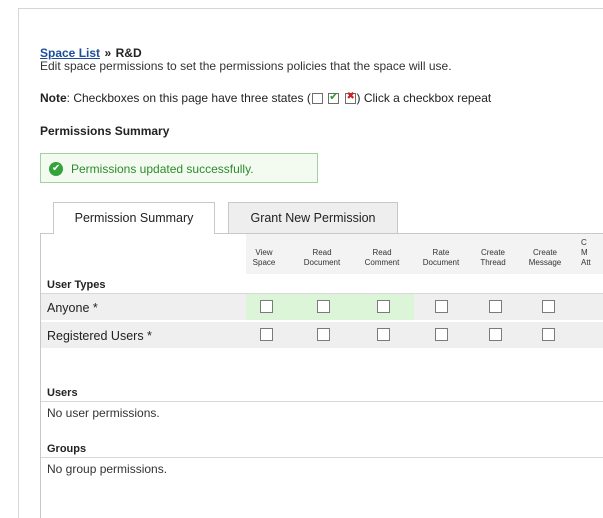  Describe the element at coordinates (70, 53) in the screenshot. I see `breadcrumb-link-space-list: Space List` at that location.